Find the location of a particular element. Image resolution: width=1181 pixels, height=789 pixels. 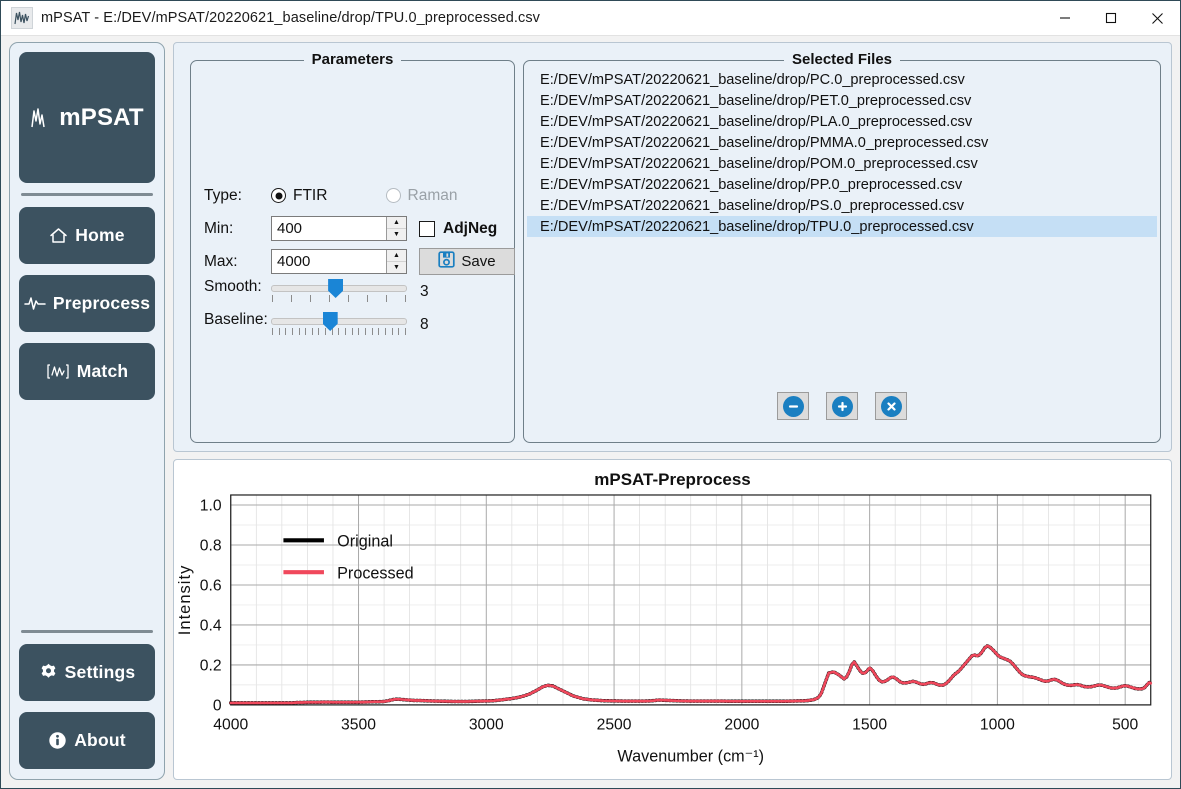

maximize-button is located at coordinates (1111, 18).